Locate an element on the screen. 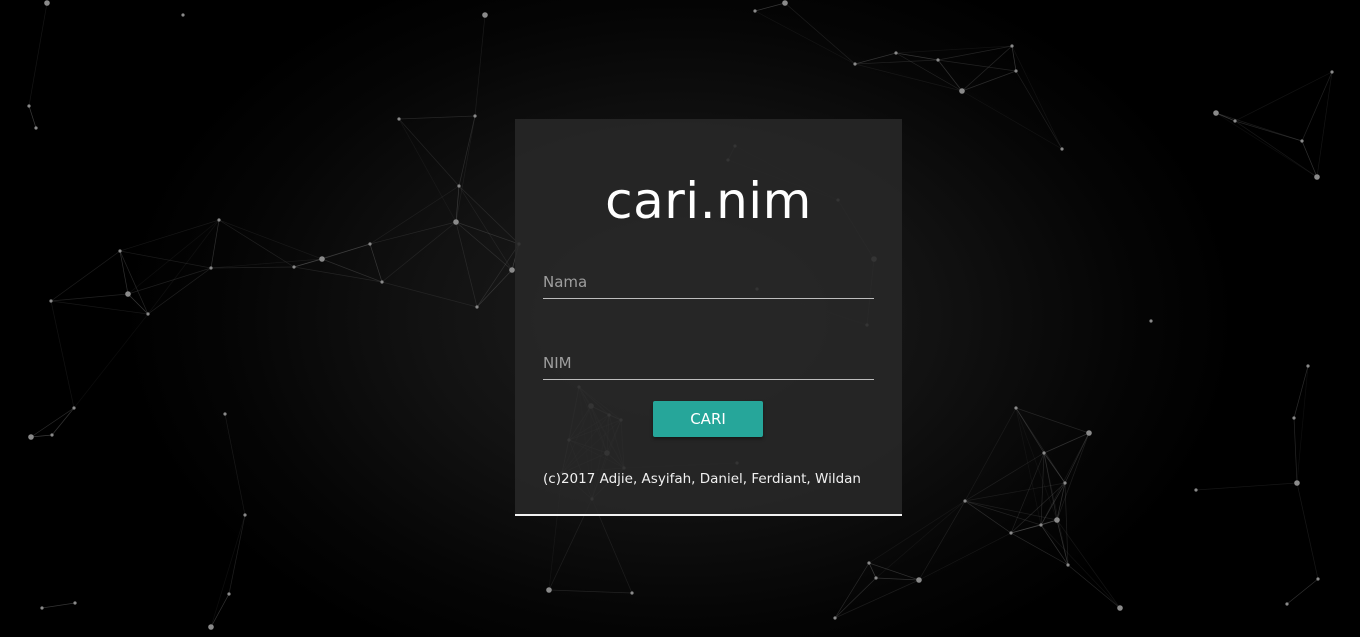 The width and height of the screenshot is (1360, 637). nama-input is located at coordinates (708, 282).